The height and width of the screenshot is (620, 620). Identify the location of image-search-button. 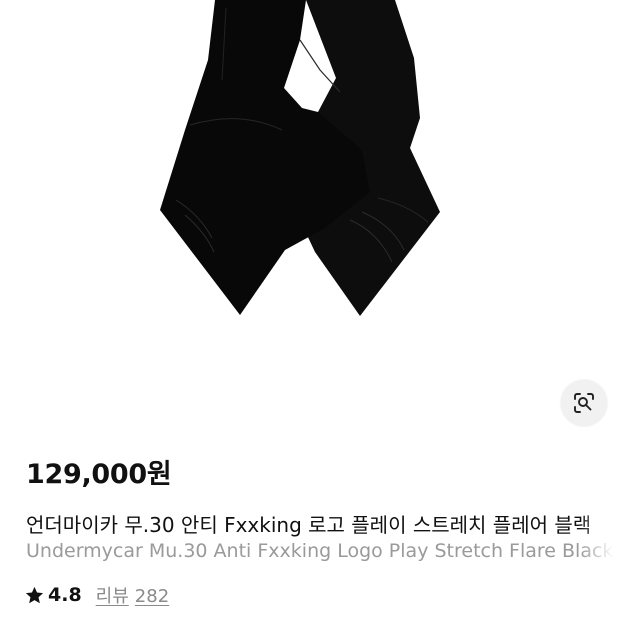
(584, 403).